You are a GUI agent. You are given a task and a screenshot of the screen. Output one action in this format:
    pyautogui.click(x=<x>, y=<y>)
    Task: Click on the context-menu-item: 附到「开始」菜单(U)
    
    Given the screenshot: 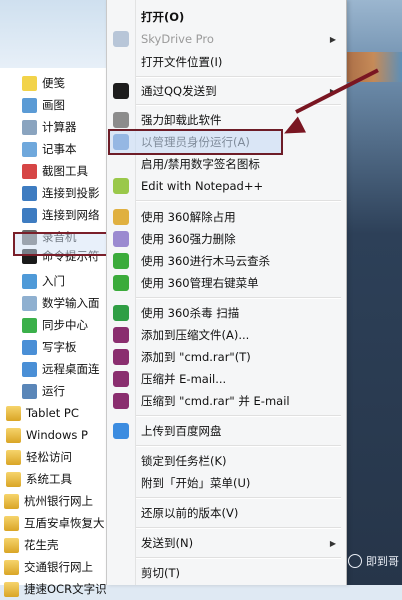 What is the action you would take?
    pyautogui.click(x=225, y=483)
    